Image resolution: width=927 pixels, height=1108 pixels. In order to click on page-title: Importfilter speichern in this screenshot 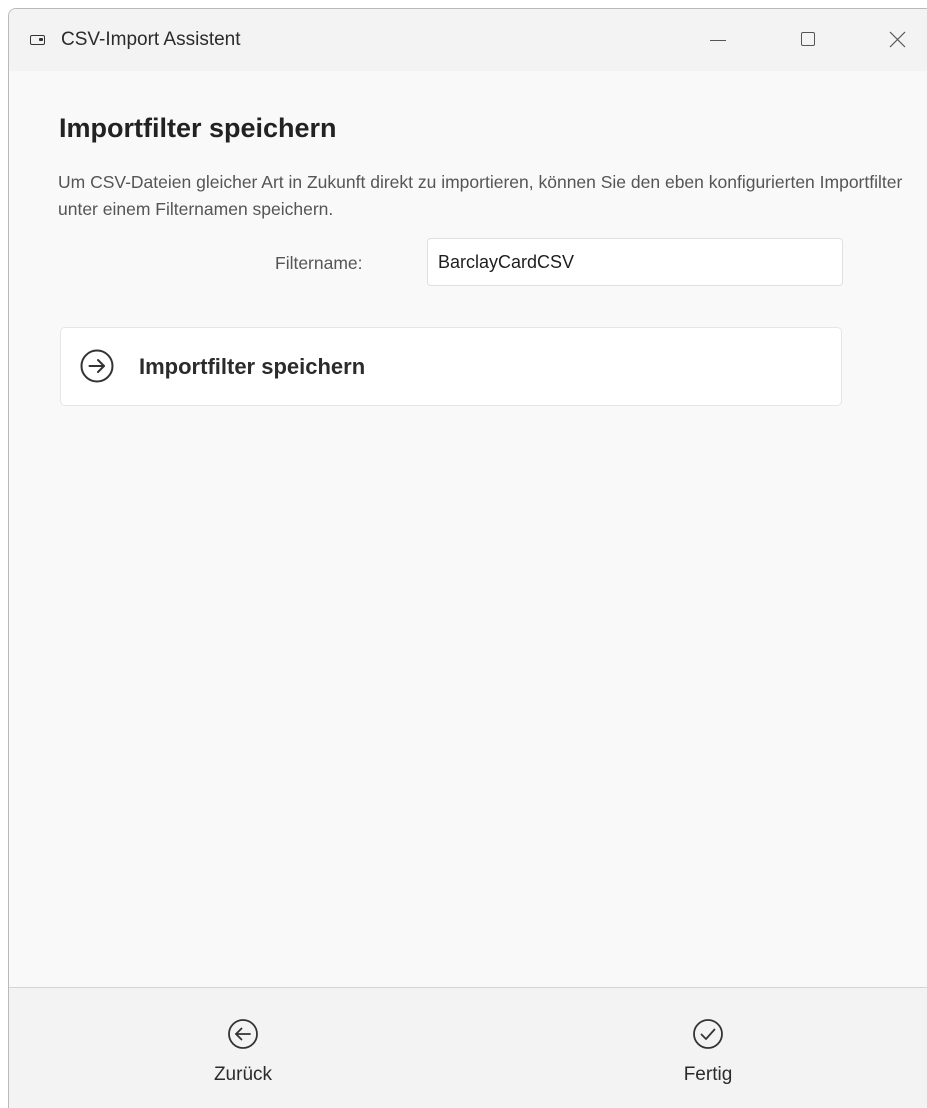, I will do `click(198, 128)`.